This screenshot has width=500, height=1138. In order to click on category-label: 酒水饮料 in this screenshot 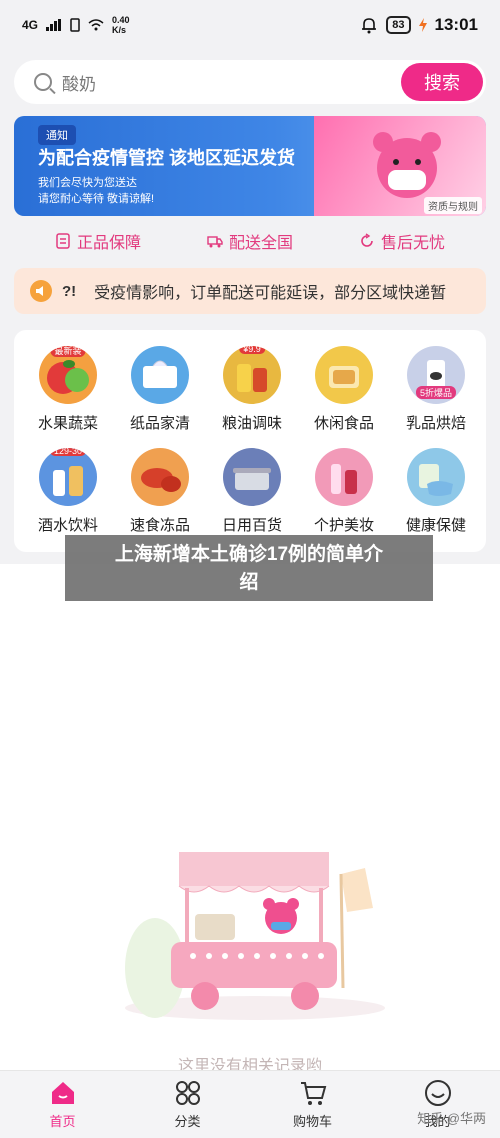, I will do `click(67, 525)`.